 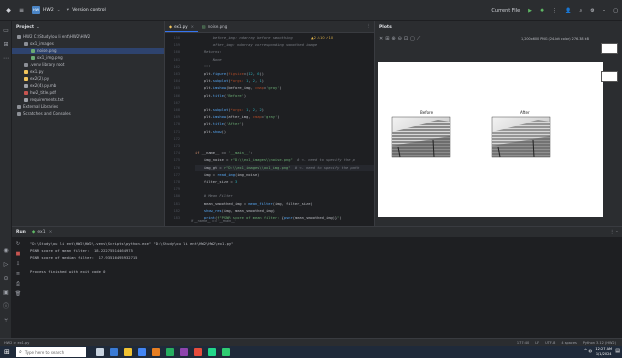 What do you see at coordinates (592, 11) in the screenshot?
I see `settings-icon: ⚙` at bounding box center [592, 11].